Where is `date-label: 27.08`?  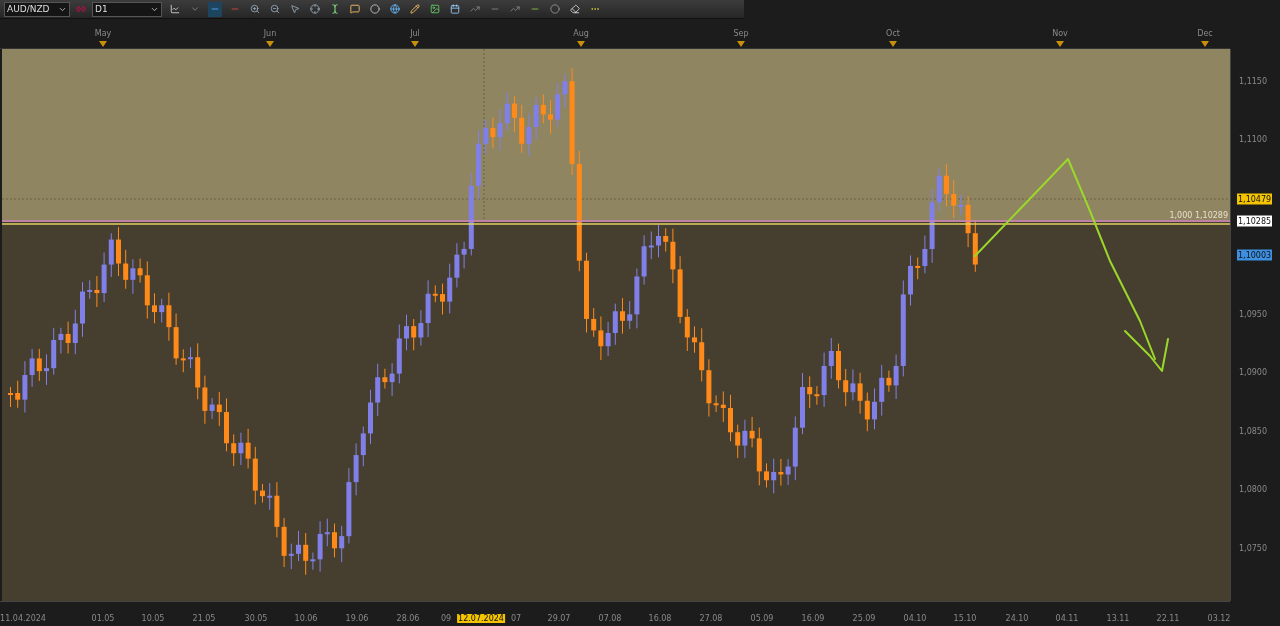 date-label: 27.08 is located at coordinates (711, 618).